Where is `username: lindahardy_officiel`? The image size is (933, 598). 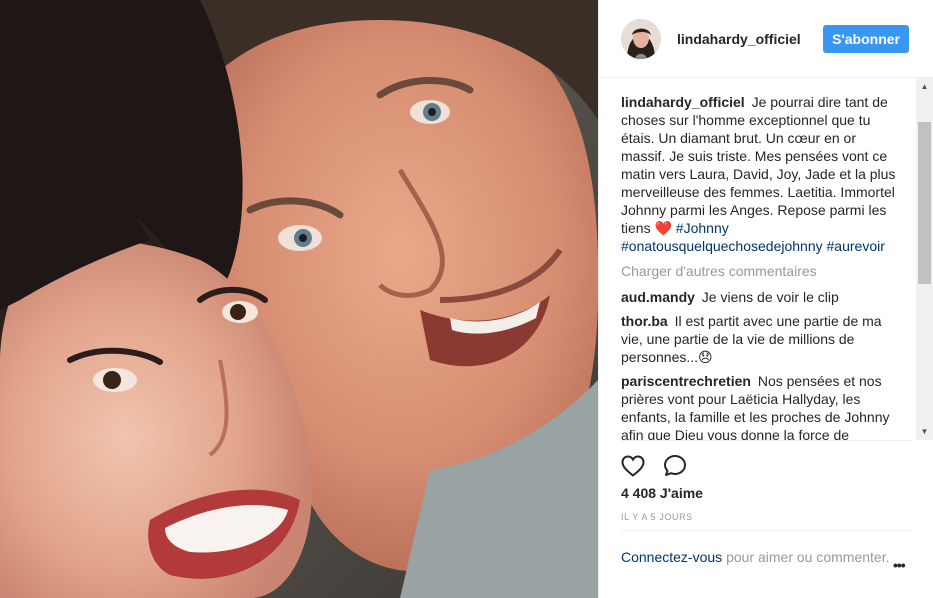 username: lindahardy_officiel is located at coordinates (750, 39).